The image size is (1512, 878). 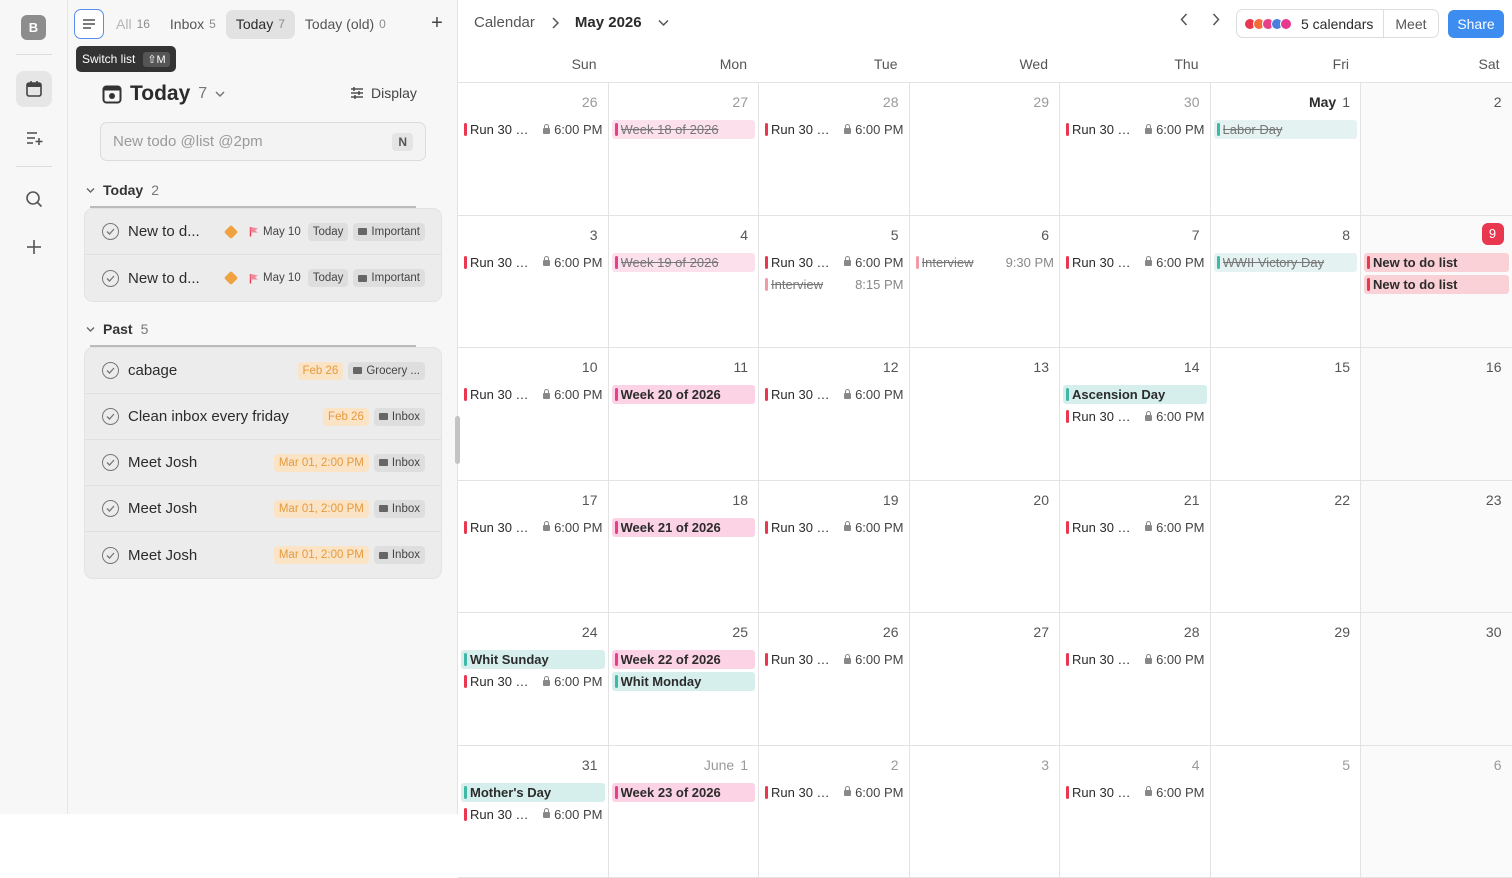 What do you see at coordinates (122, 190) in the screenshot?
I see `section-today-header: Today2` at bounding box center [122, 190].